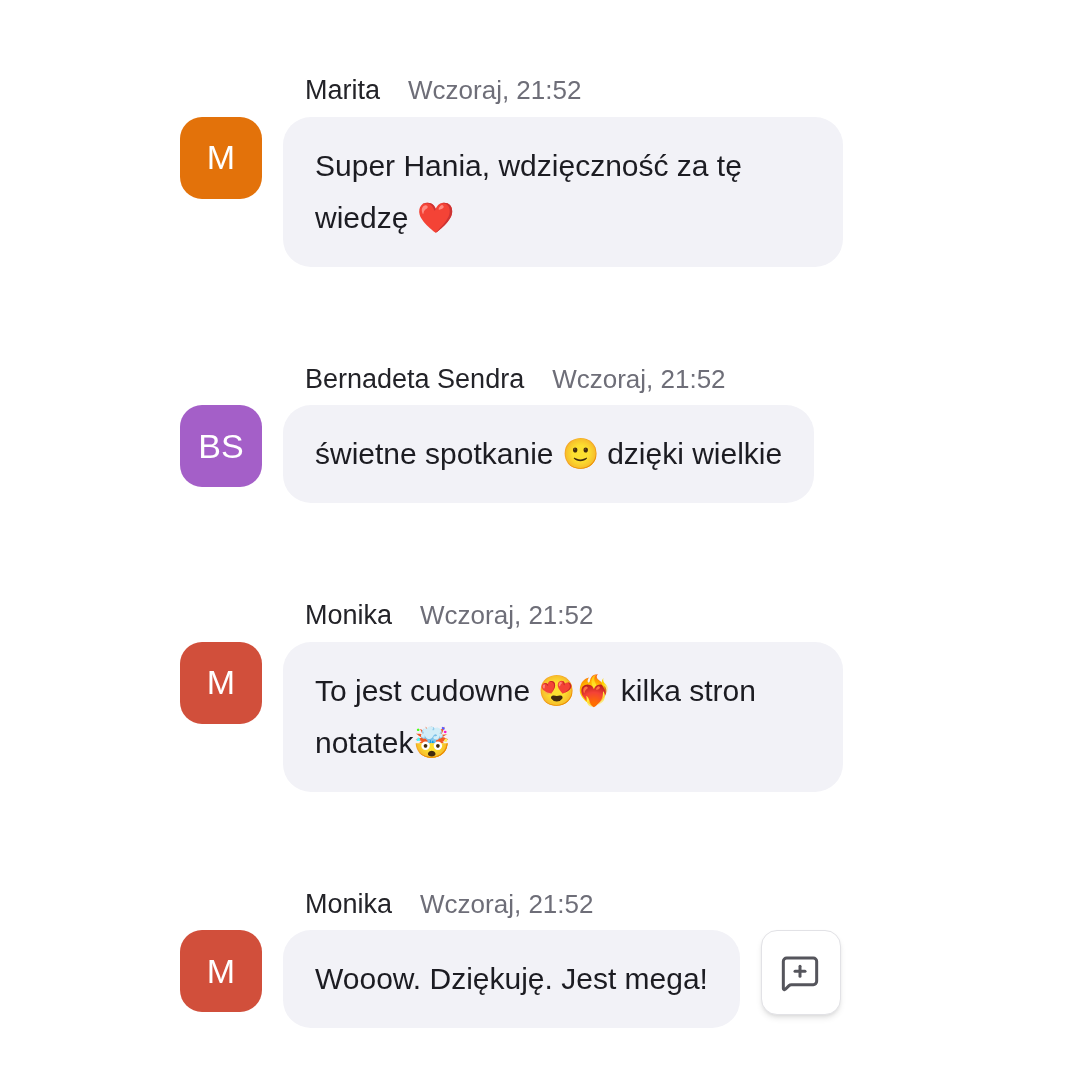  What do you see at coordinates (221, 446) in the screenshot?
I see `avatar: BS` at bounding box center [221, 446].